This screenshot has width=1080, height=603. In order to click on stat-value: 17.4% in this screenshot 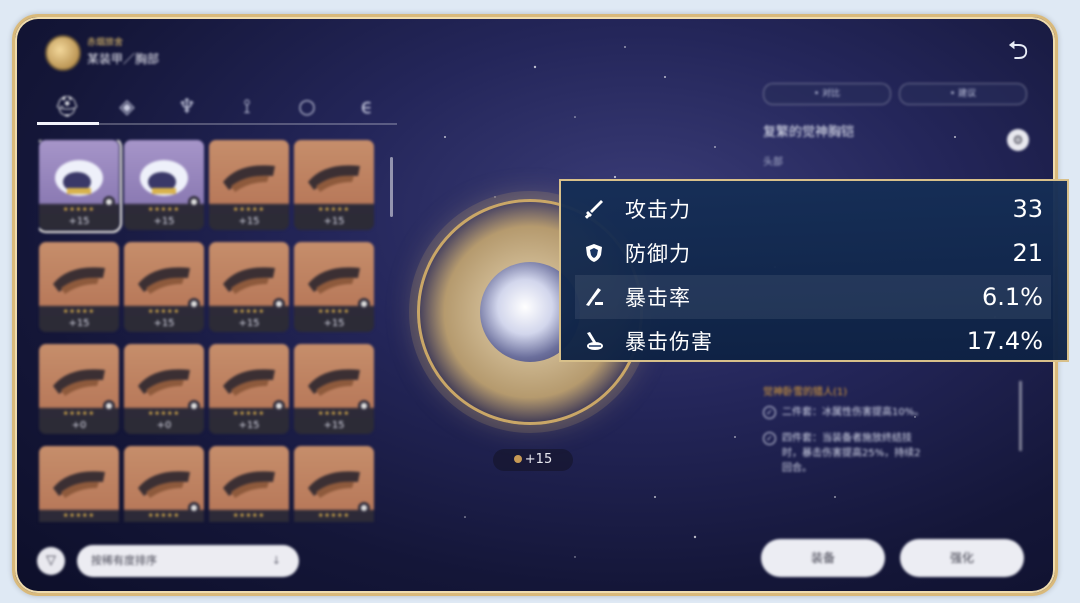, I will do `click(1004, 341)`.